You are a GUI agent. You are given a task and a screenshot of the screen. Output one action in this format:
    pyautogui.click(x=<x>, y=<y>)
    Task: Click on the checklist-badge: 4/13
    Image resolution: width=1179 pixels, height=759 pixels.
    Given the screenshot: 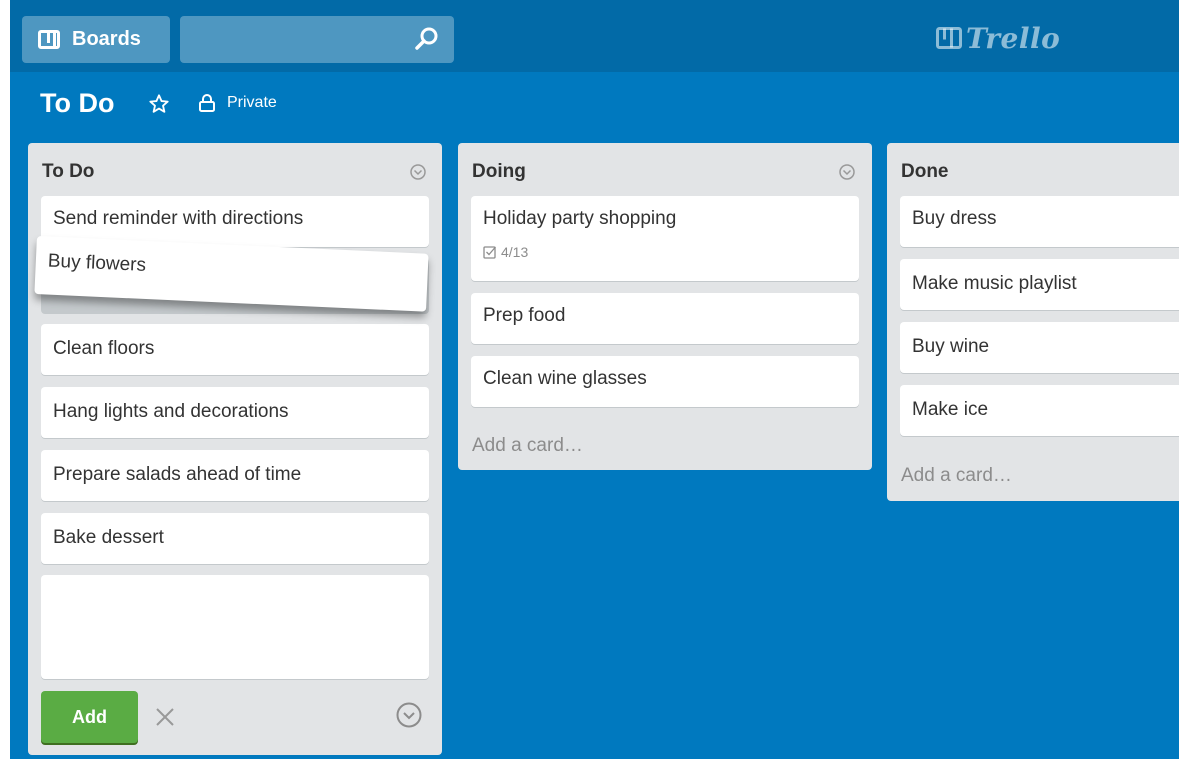 What is the action you would take?
    pyautogui.click(x=505, y=252)
    